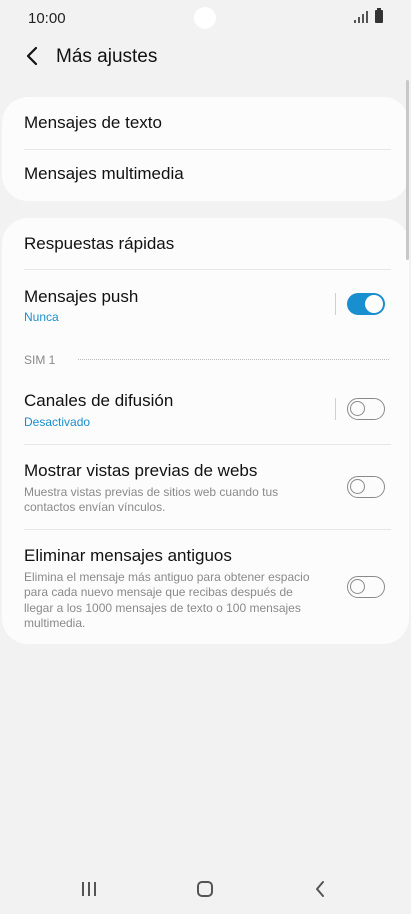  Describe the element at coordinates (233, 359) in the screenshot. I see `sim-section-divider` at that location.